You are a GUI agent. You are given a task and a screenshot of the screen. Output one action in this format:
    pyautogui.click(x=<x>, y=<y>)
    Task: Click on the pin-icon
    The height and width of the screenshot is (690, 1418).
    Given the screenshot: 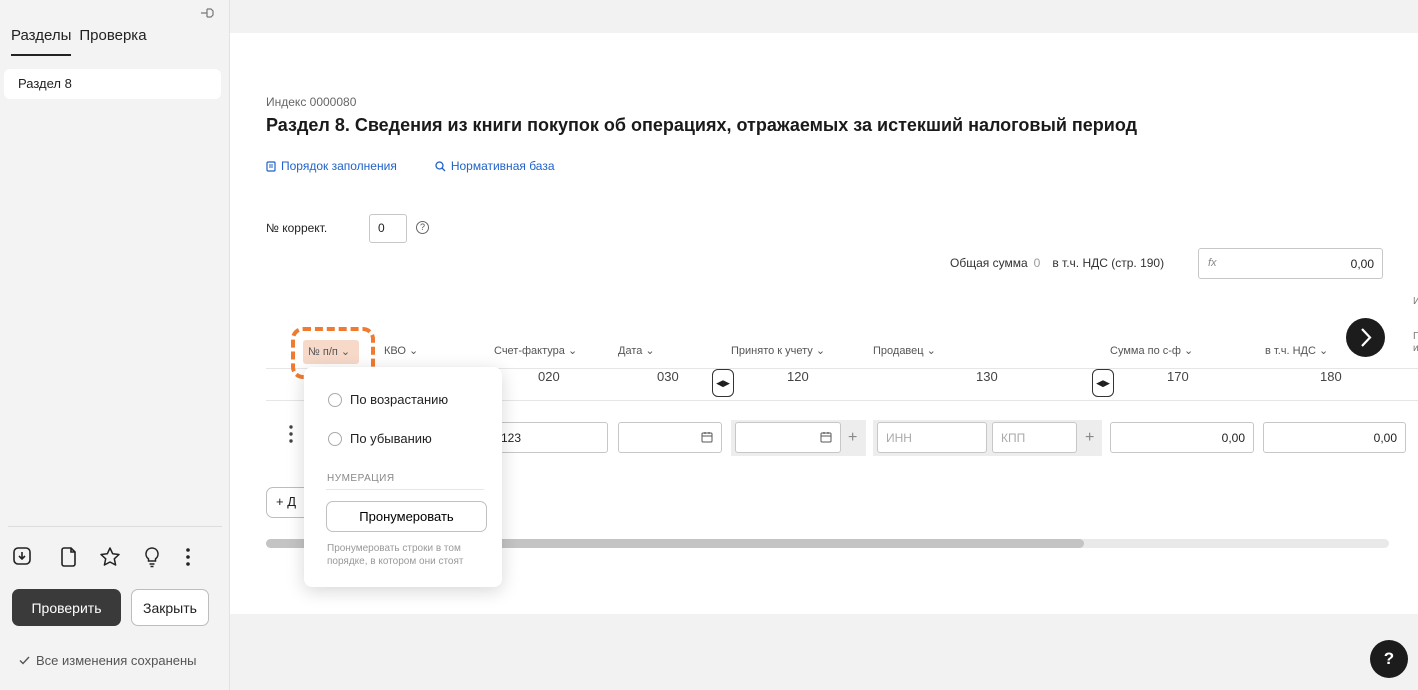 What is the action you would take?
    pyautogui.click(x=208, y=14)
    